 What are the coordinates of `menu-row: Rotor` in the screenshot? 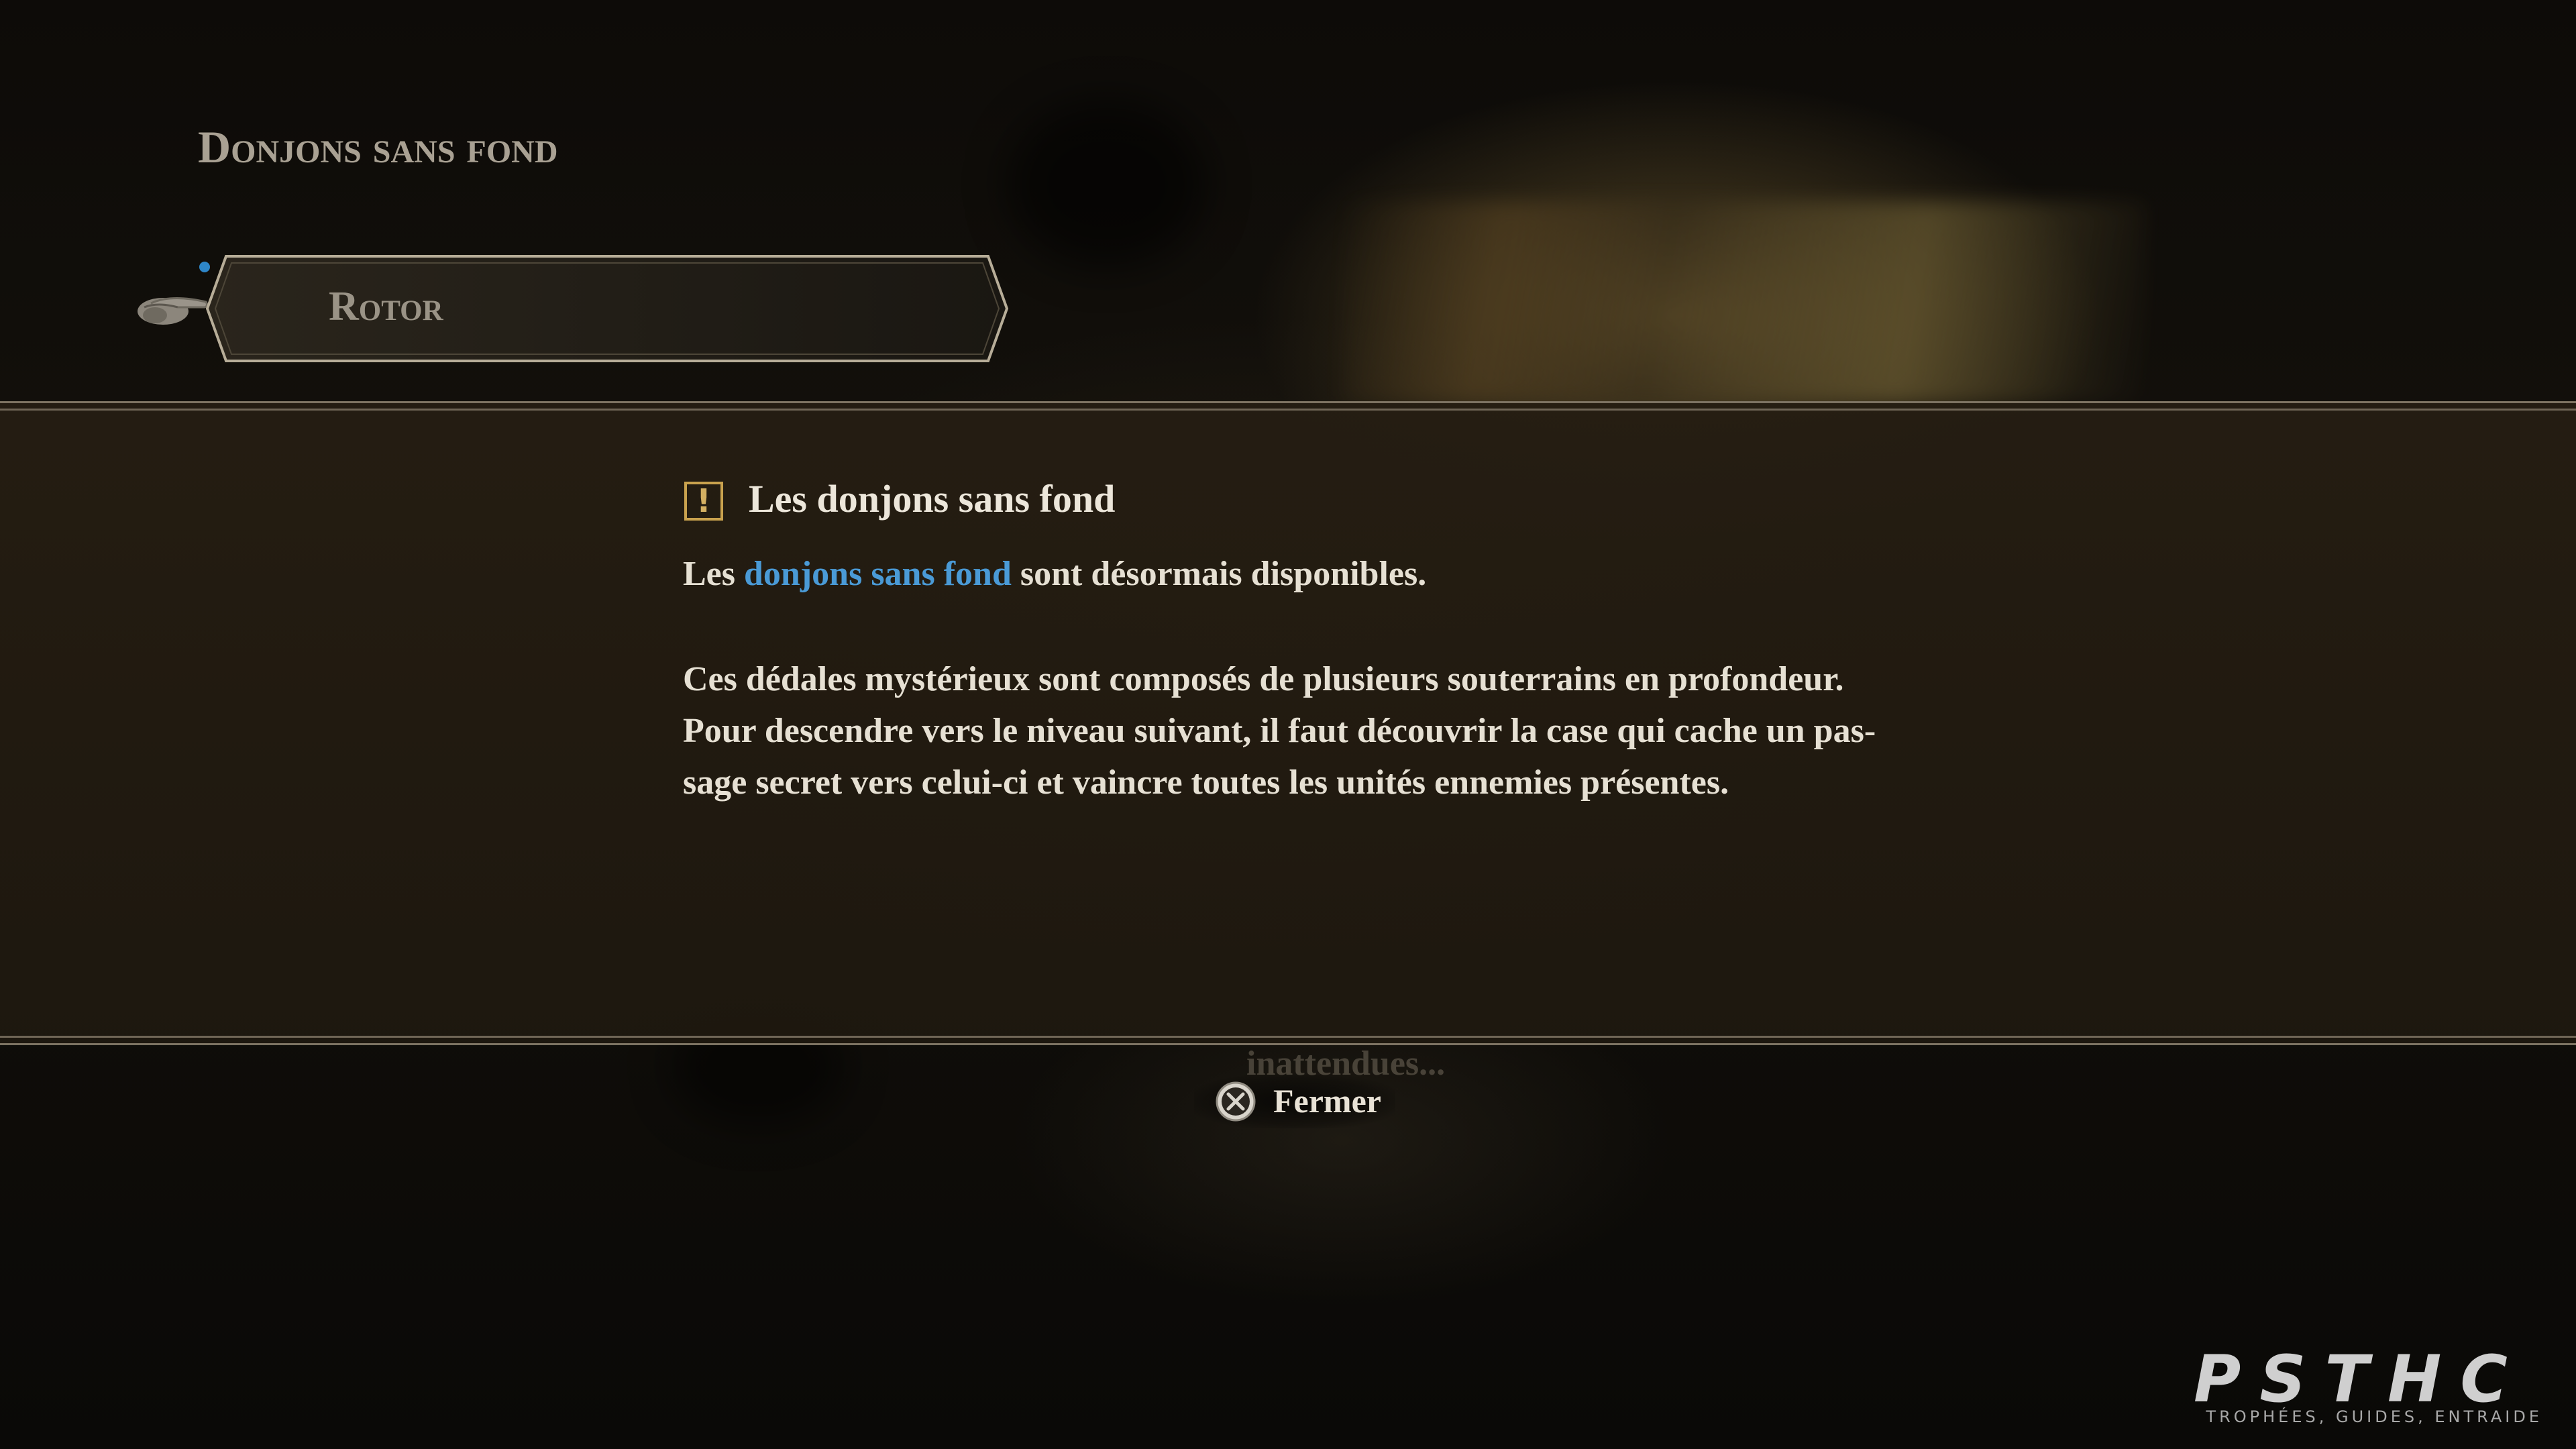 It's located at (573, 308).